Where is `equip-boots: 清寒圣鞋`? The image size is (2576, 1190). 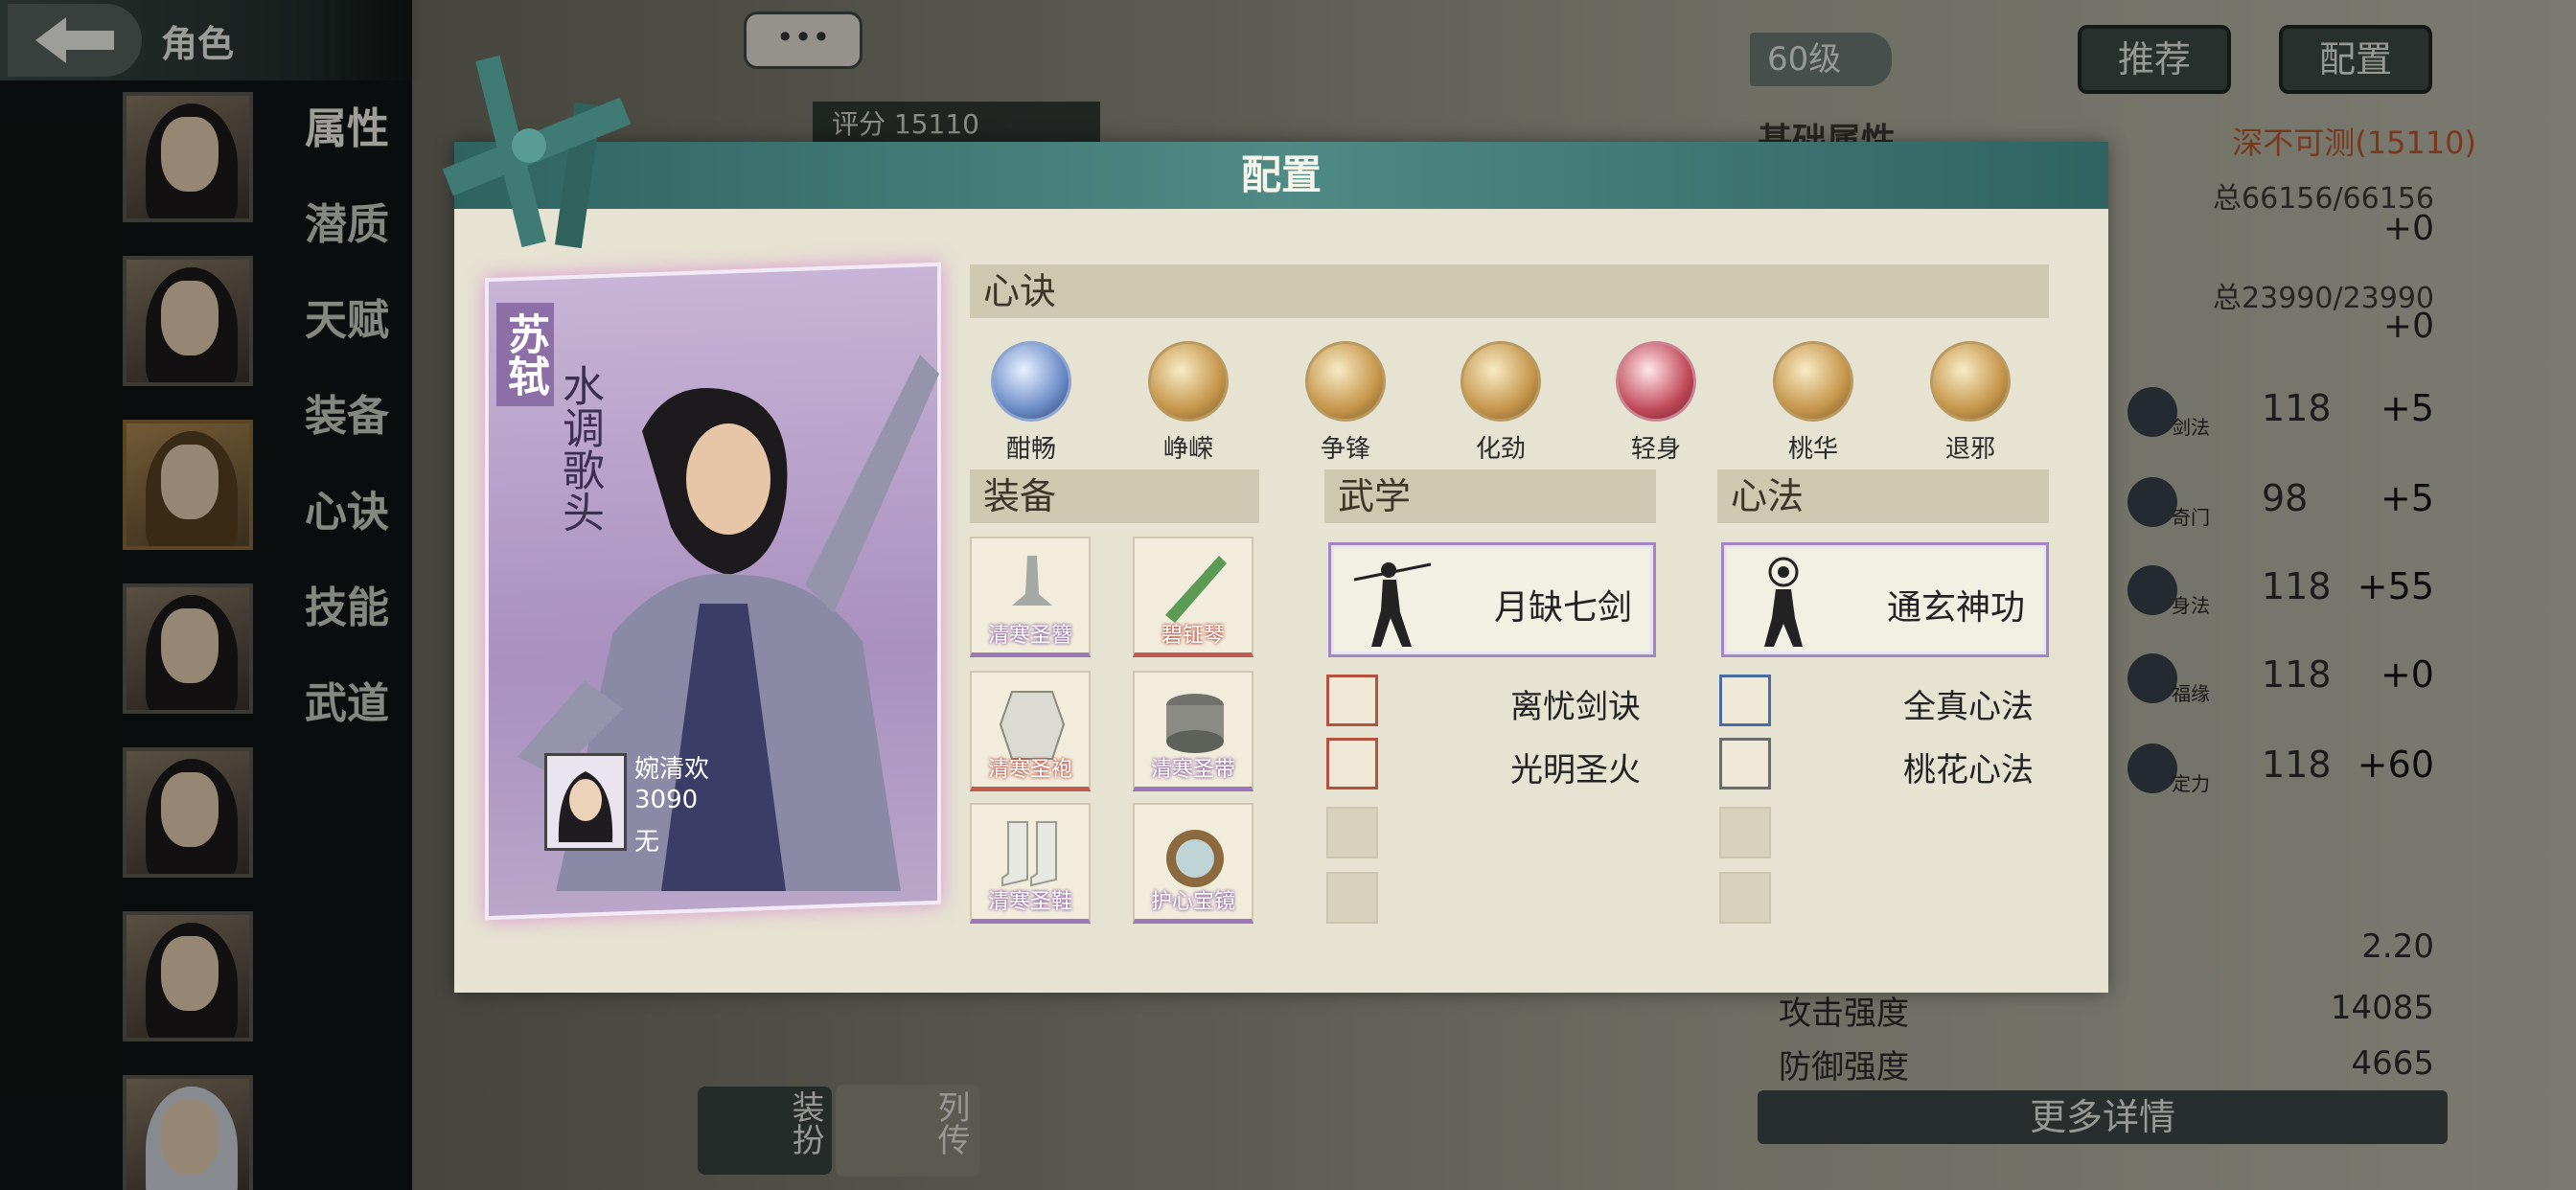
equip-boots: 清寒圣鞋 is located at coordinates (1030, 864).